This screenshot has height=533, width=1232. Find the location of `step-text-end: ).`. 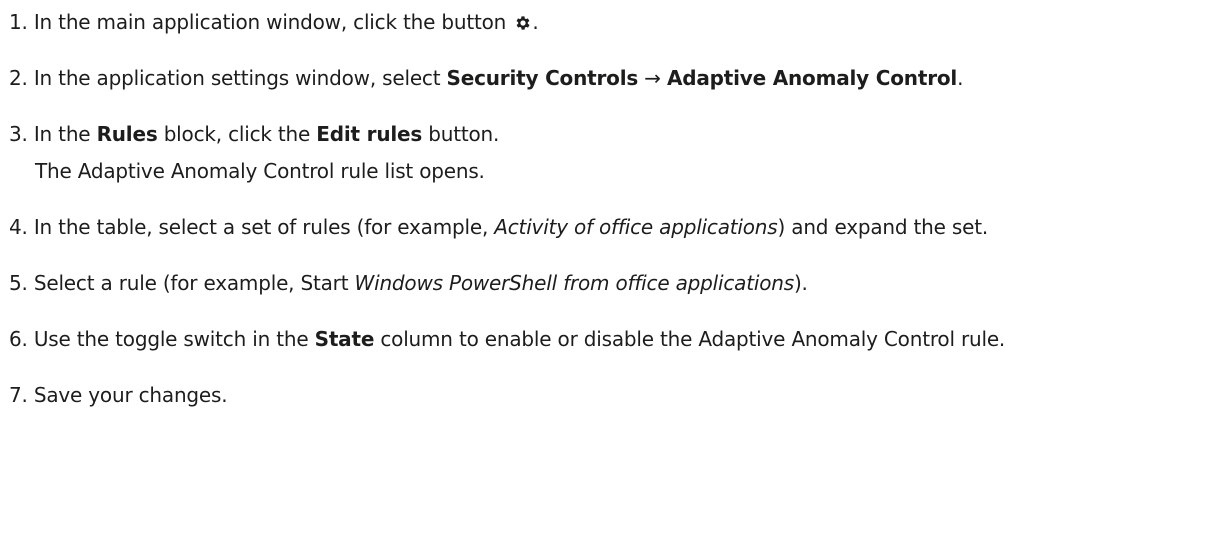

step-text-end: ). is located at coordinates (800, 283).